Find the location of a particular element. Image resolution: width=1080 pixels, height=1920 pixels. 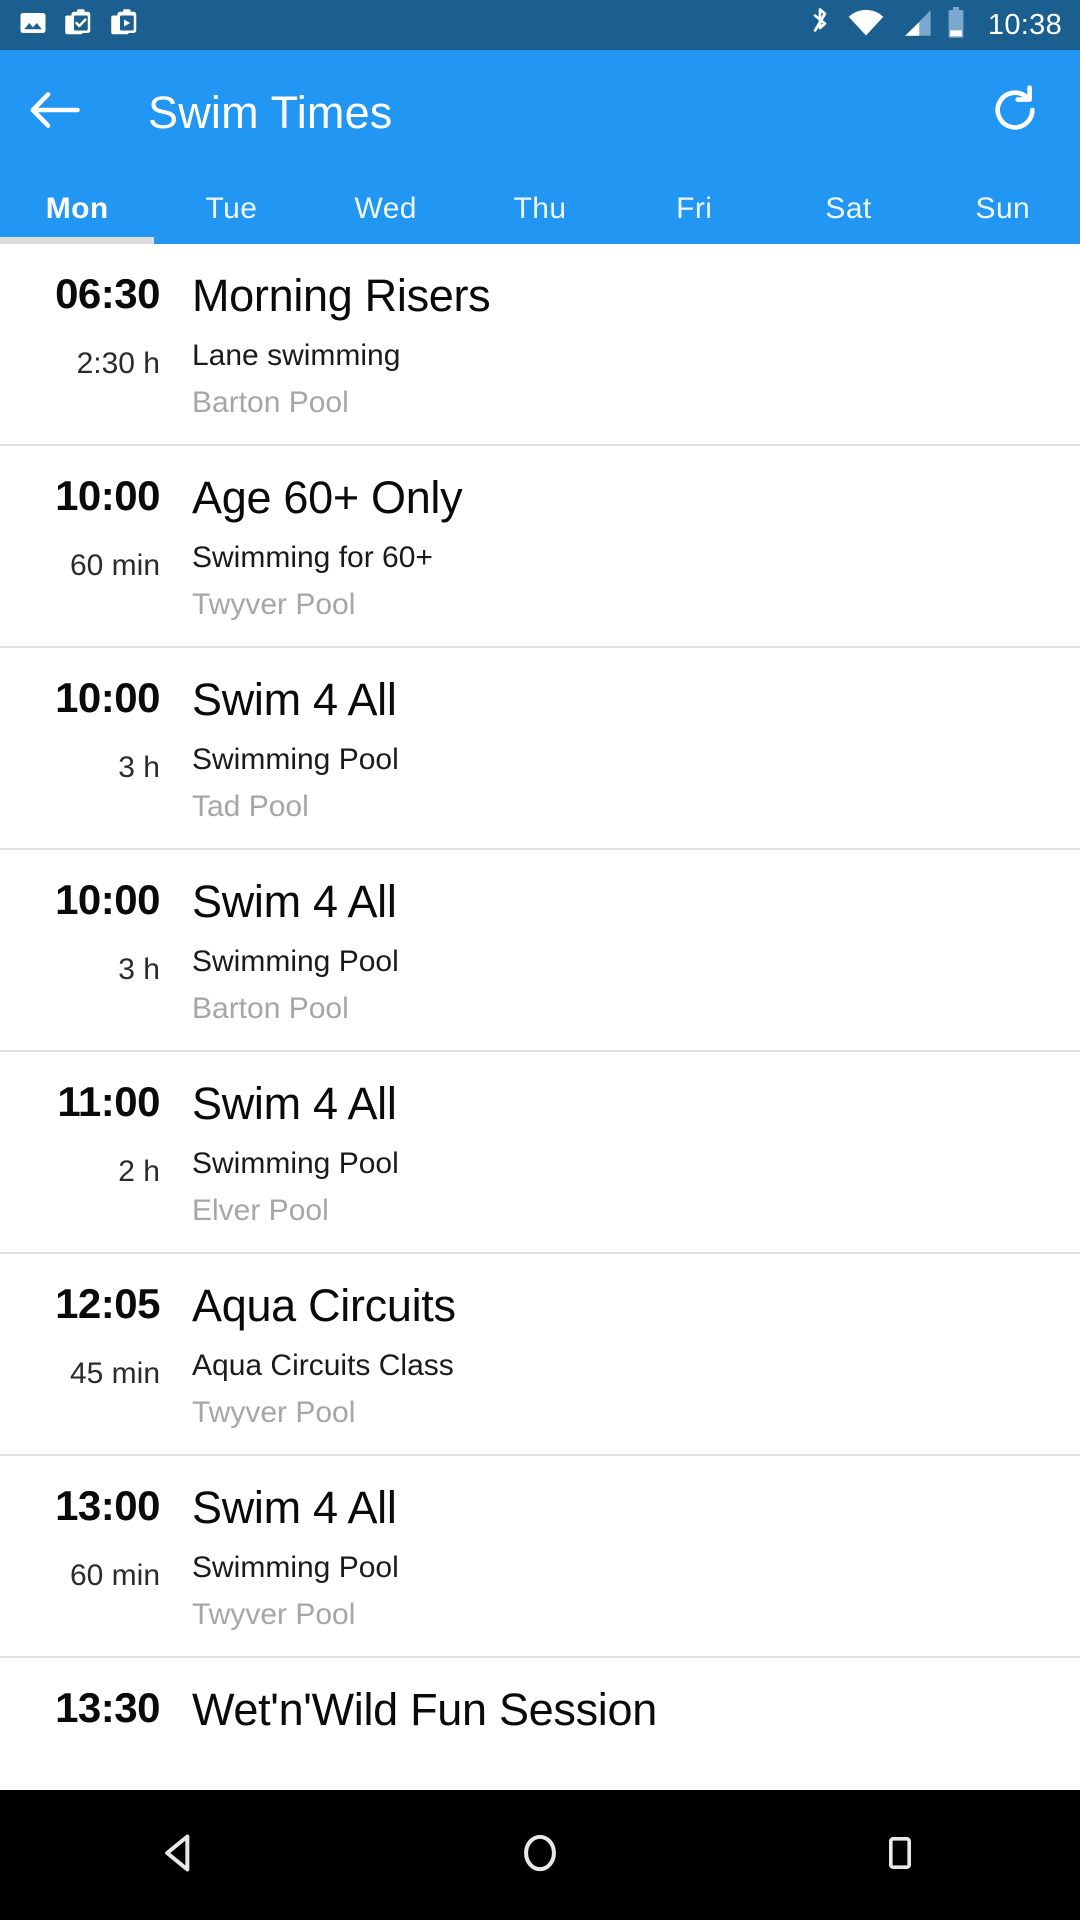

clipboard-play-icon is located at coordinates (125, 25).